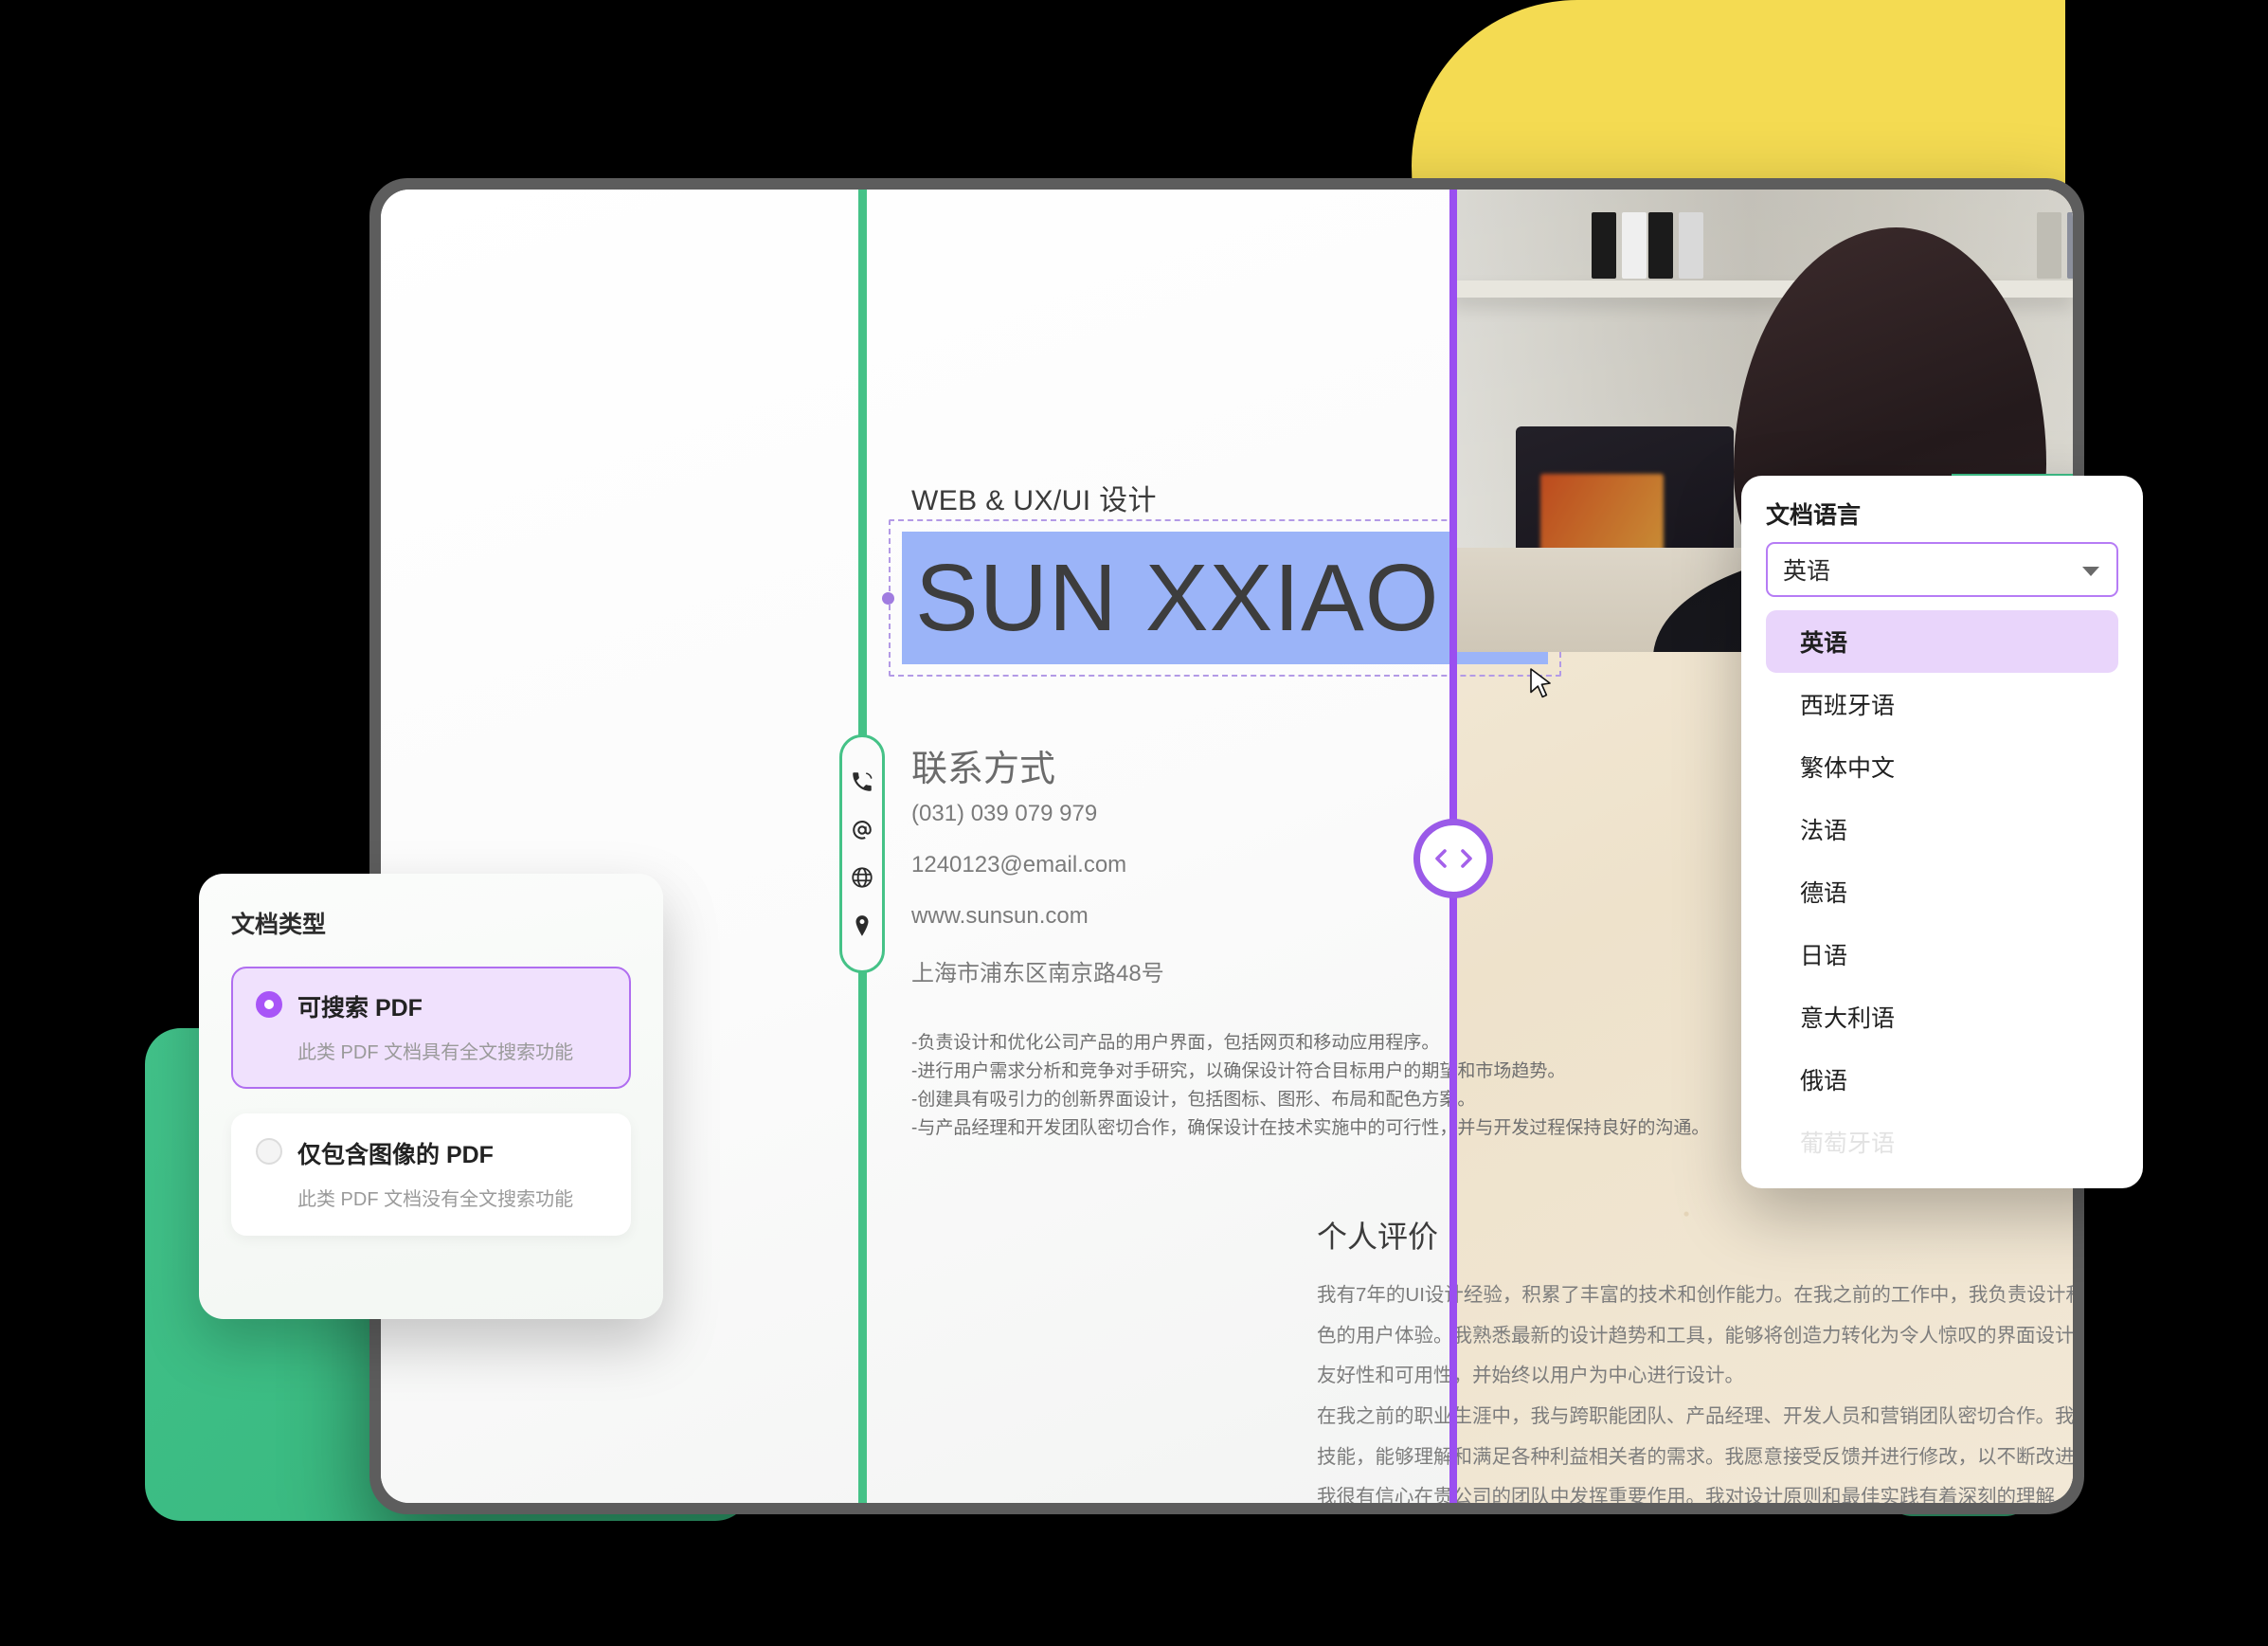 This screenshot has height=1646, width=2268. What do you see at coordinates (1807, 571) in the screenshot?
I see `language-selected-value: 英语` at bounding box center [1807, 571].